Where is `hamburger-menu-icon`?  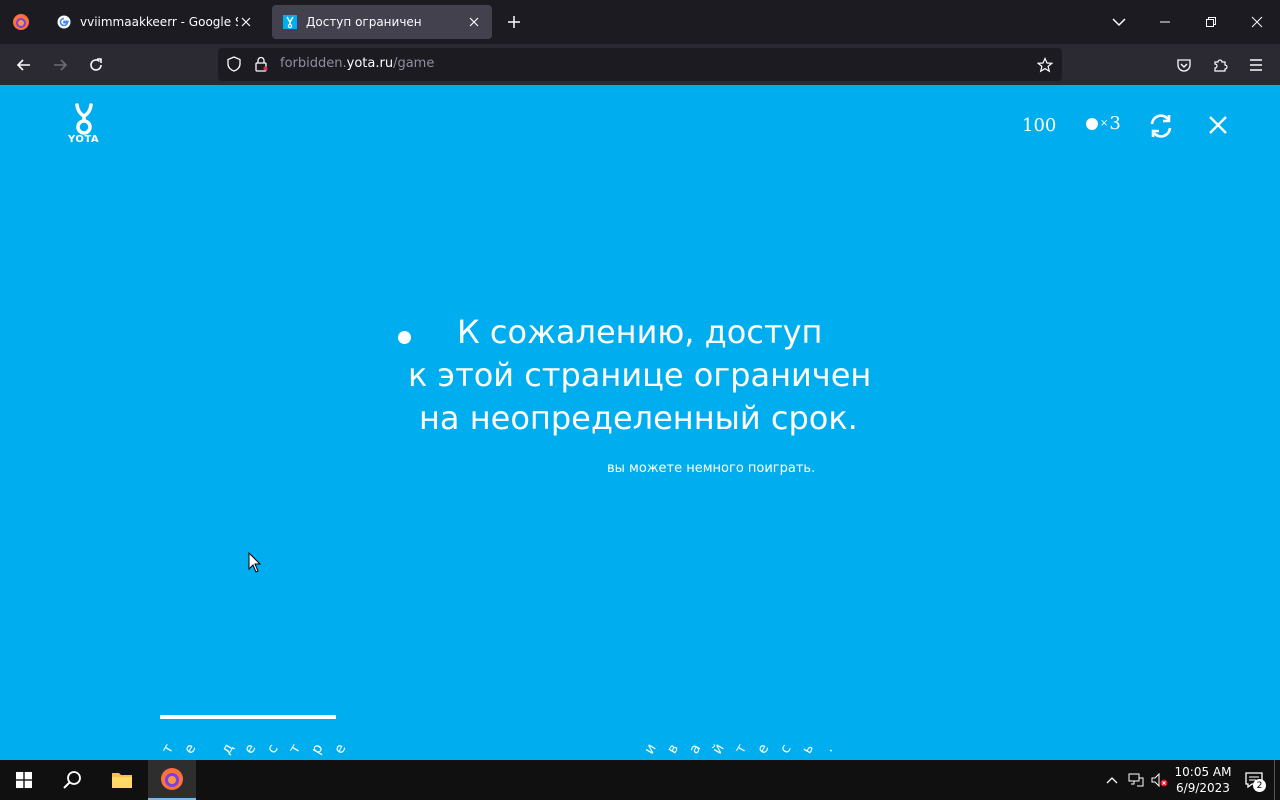
hamburger-menu-icon is located at coordinates (1256, 65).